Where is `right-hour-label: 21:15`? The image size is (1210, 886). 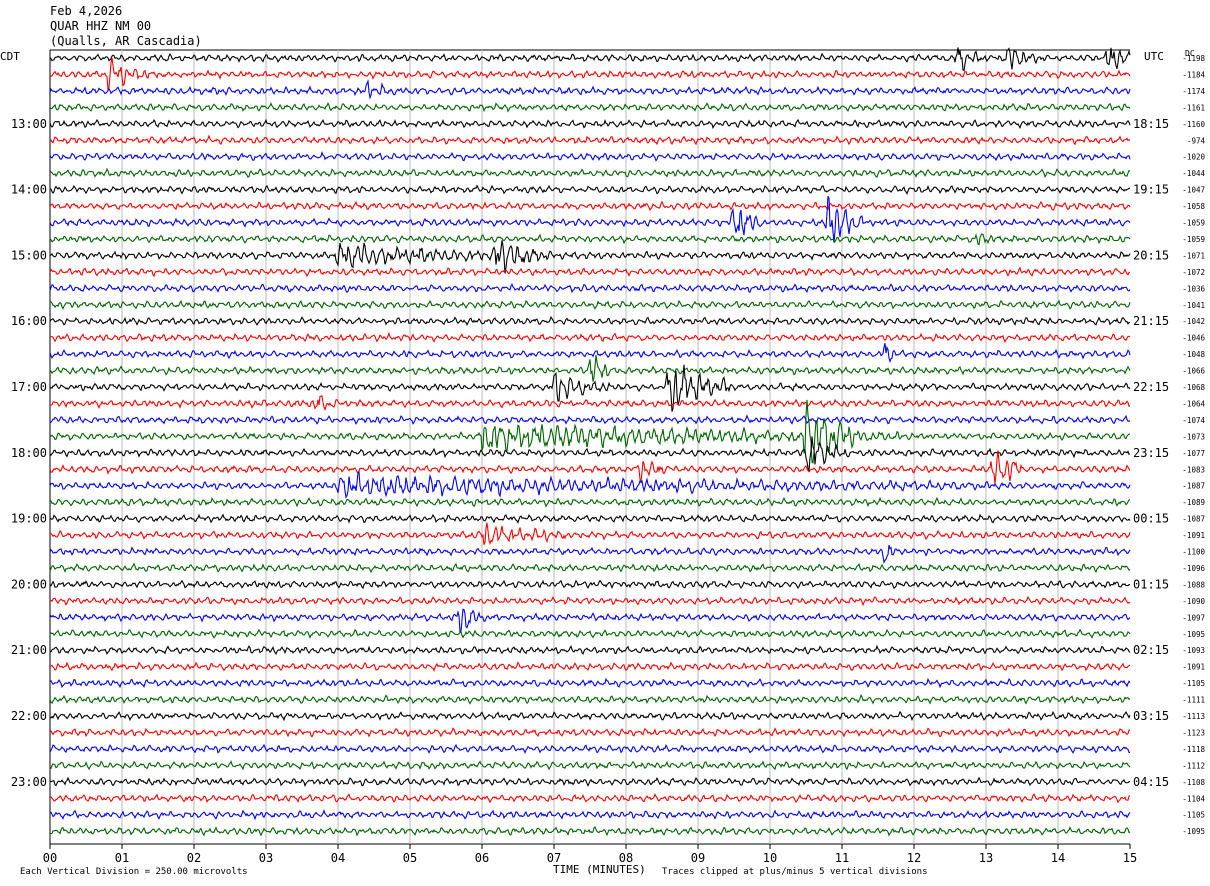
right-hour-label: 21:15 is located at coordinates (1151, 321).